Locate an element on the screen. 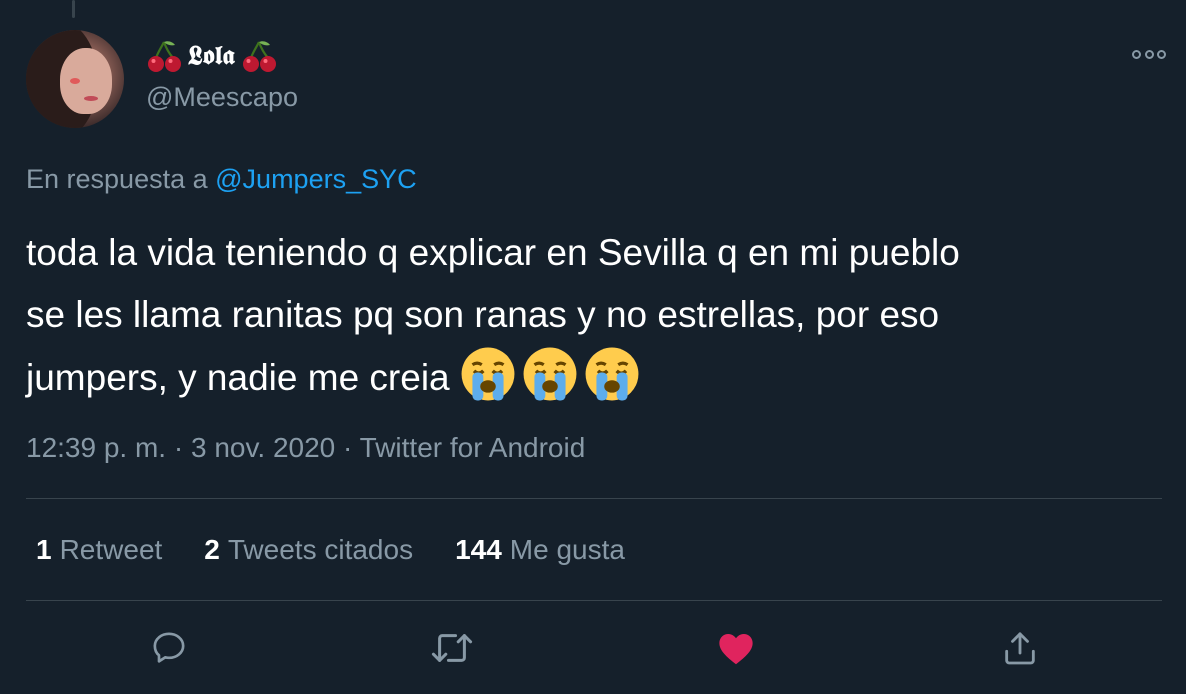 The image size is (1186, 694). tweet-source: Twitter for Android is located at coordinates (473, 447).